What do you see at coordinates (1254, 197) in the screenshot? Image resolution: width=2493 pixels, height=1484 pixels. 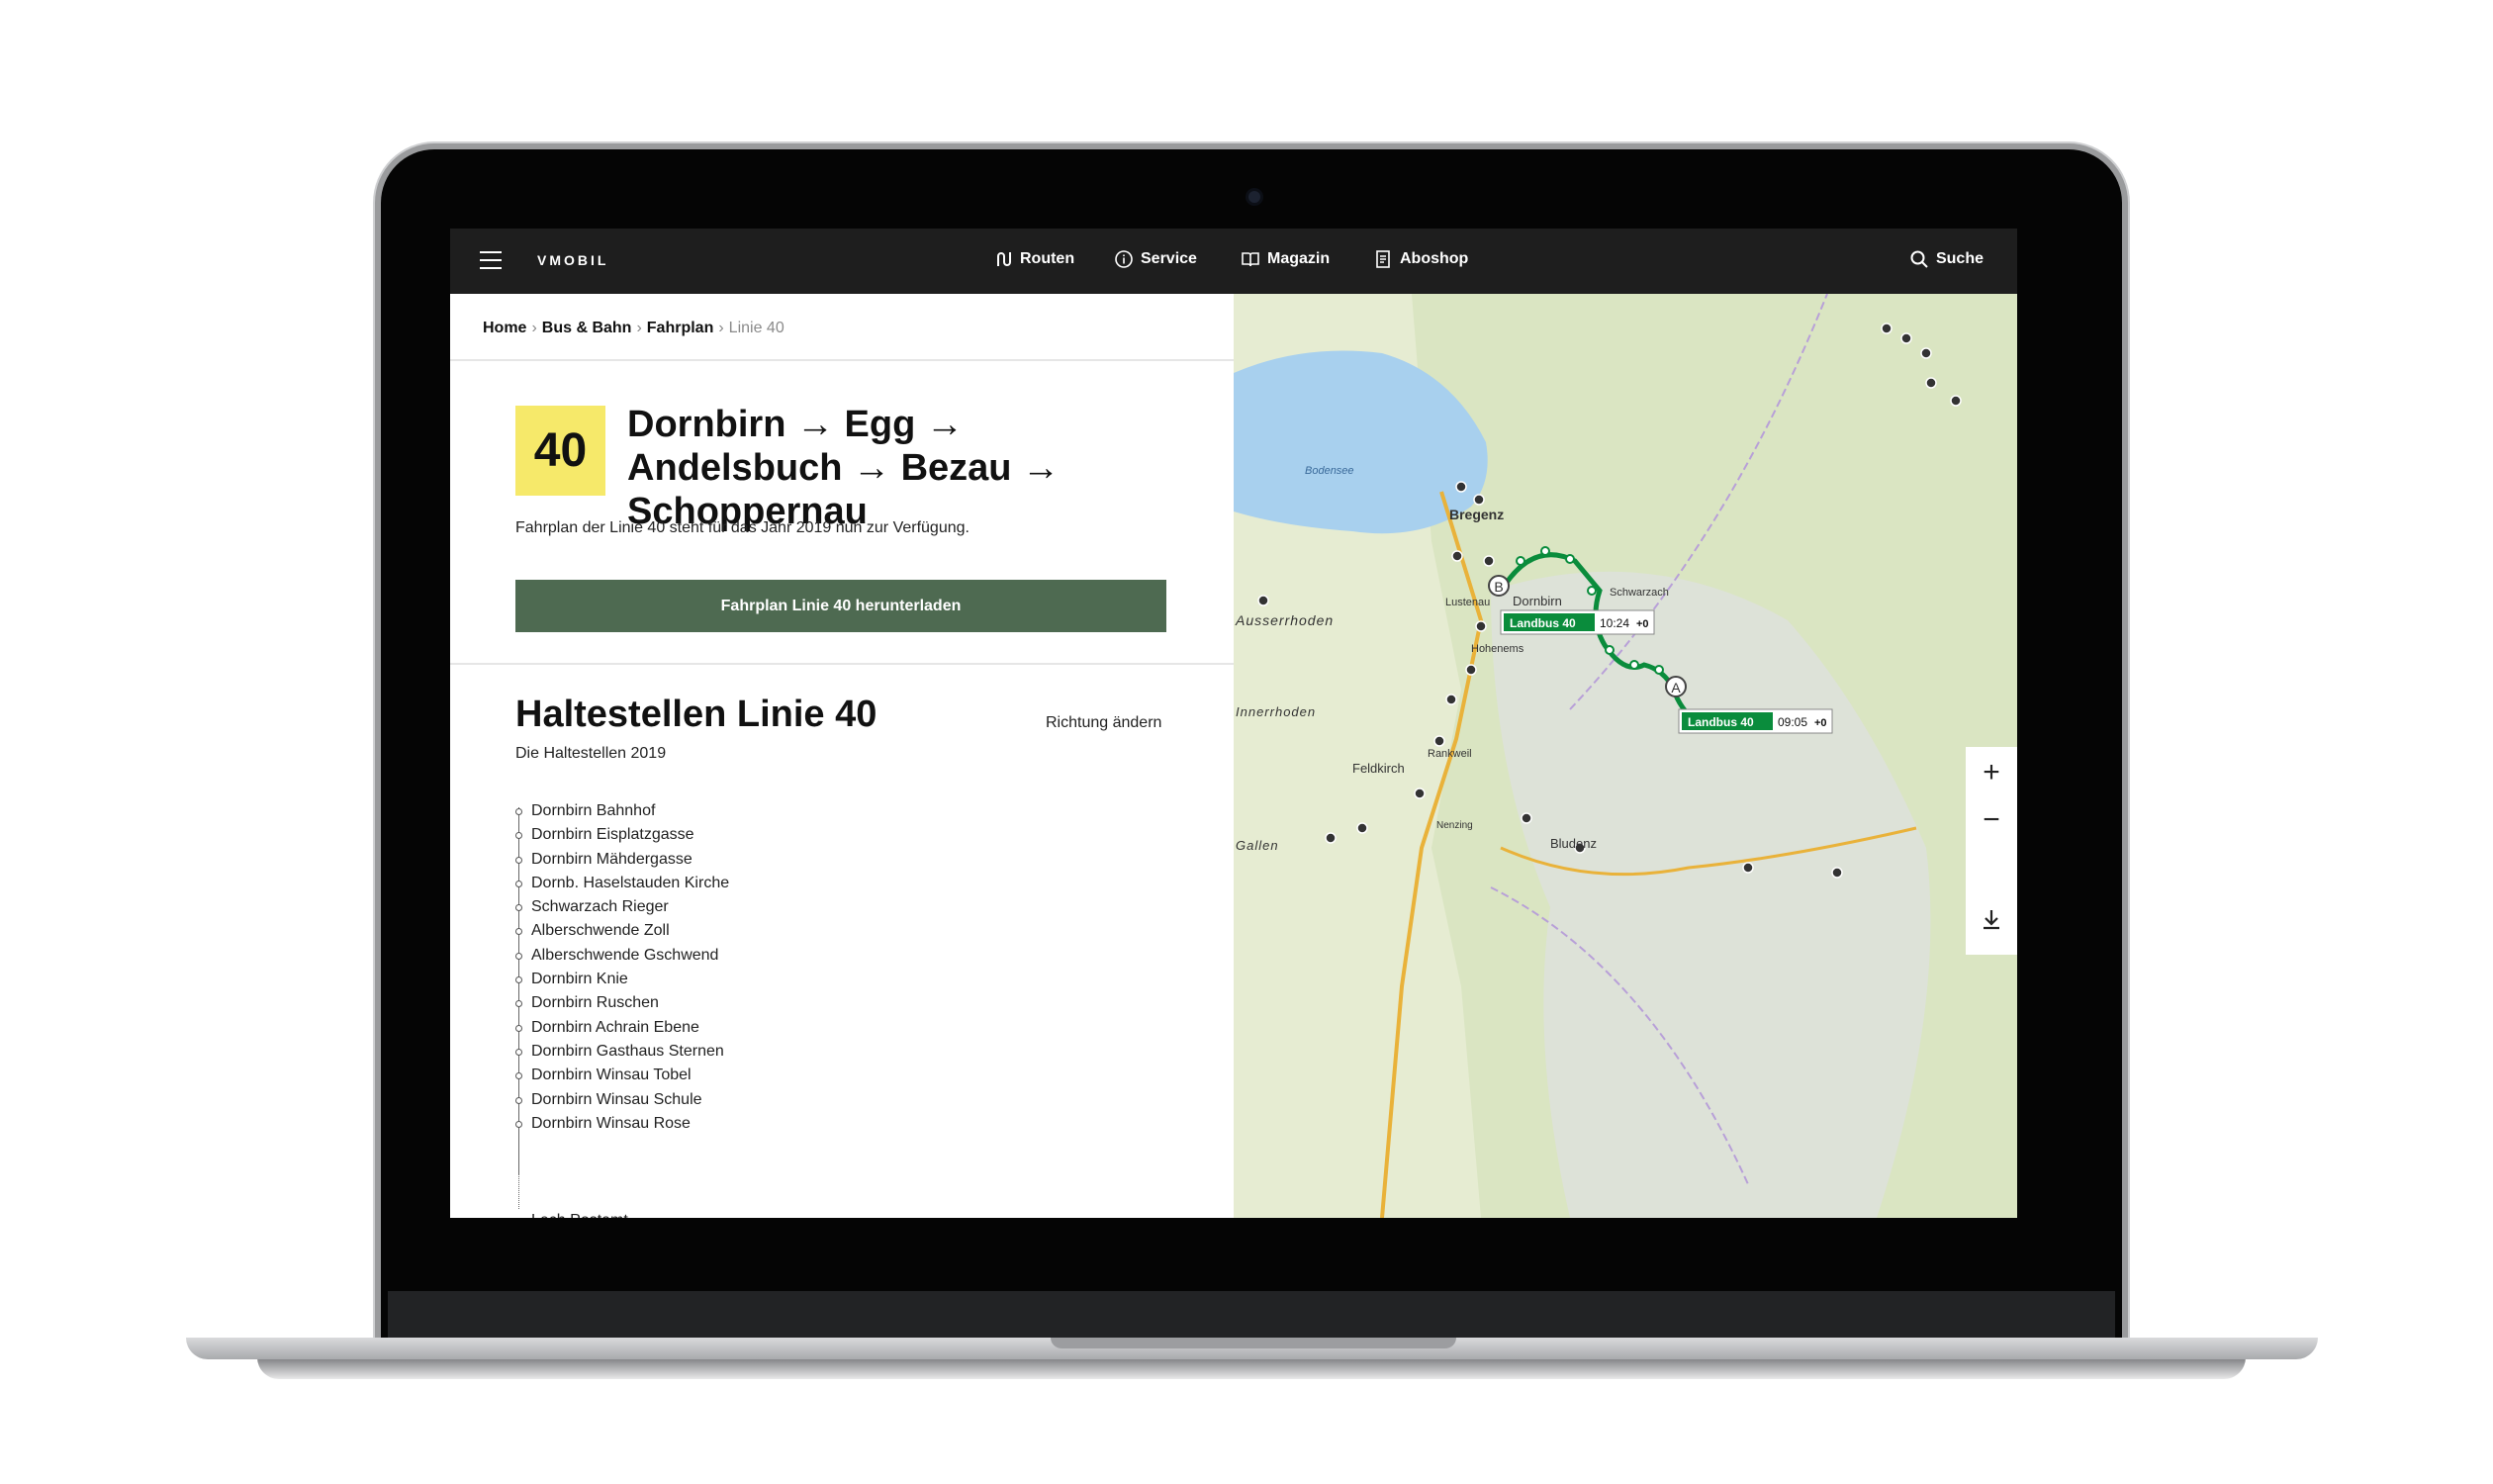 I see `webcam` at bounding box center [1254, 197].